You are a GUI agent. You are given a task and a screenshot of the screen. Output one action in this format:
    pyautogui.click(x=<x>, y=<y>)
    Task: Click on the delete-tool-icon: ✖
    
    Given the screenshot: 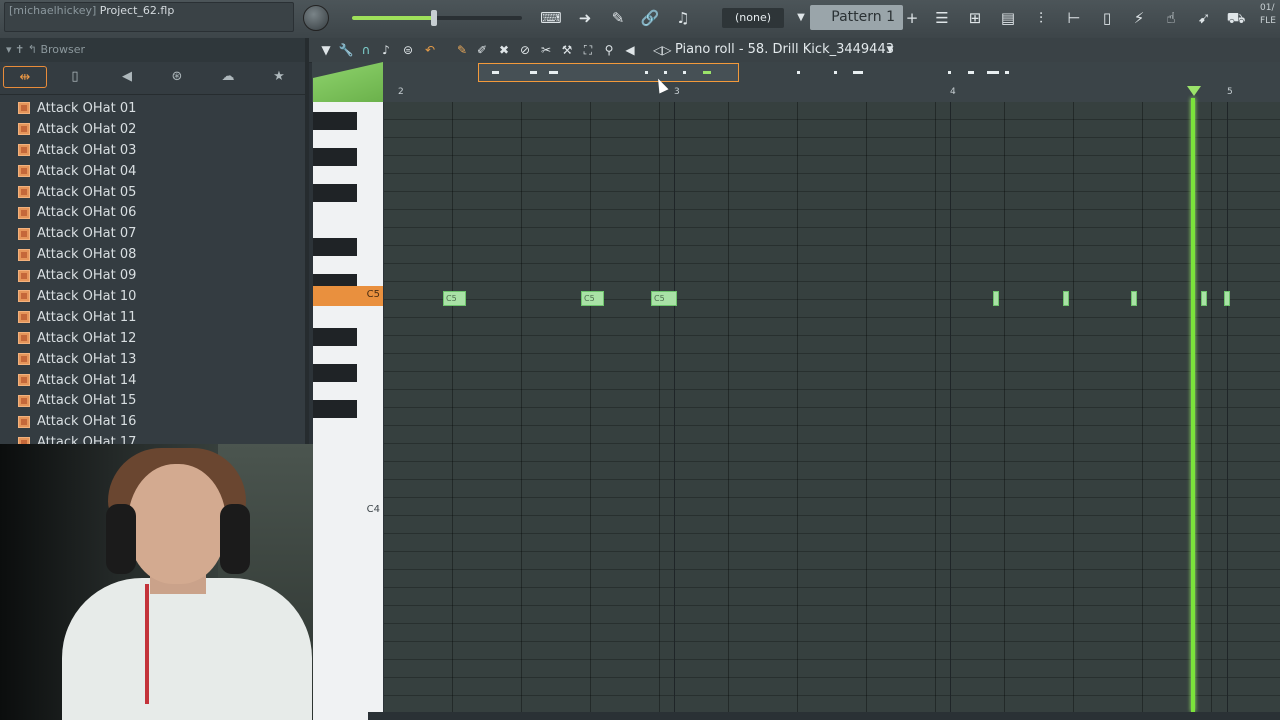 What is the action you would take?
    pyautogui.click(x=504, y=50)
    